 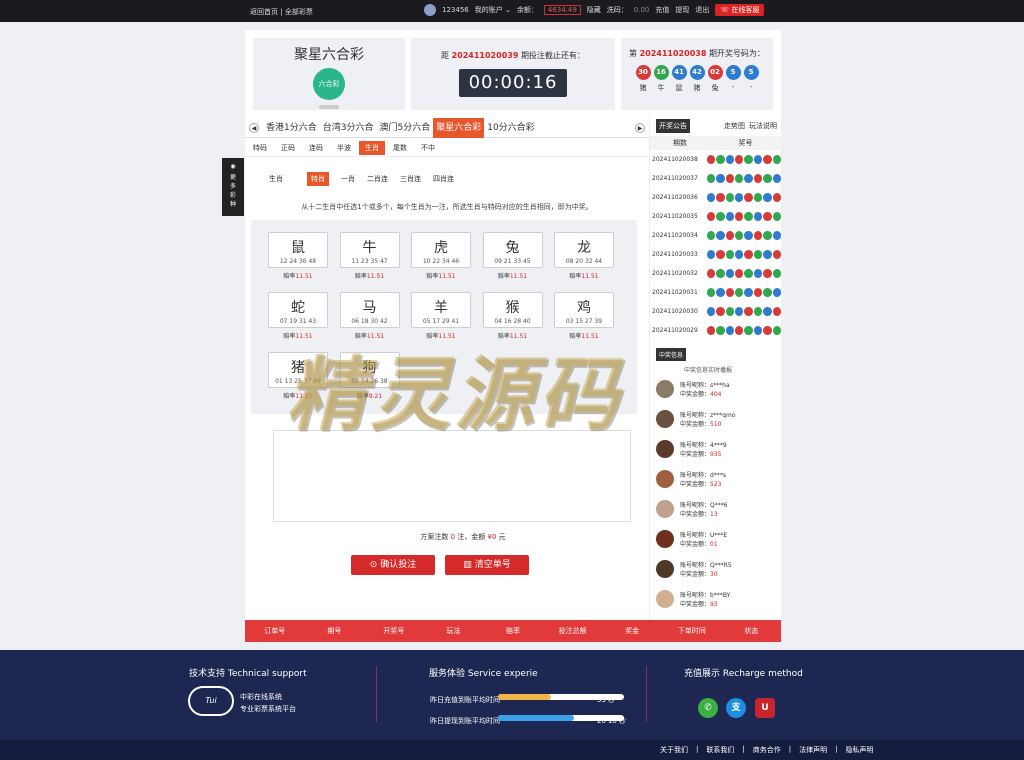 What do you see at coordinates (316, 148) in the screenshot?
I see `tab-play-2: 连码` at bounding box center [316, 148].